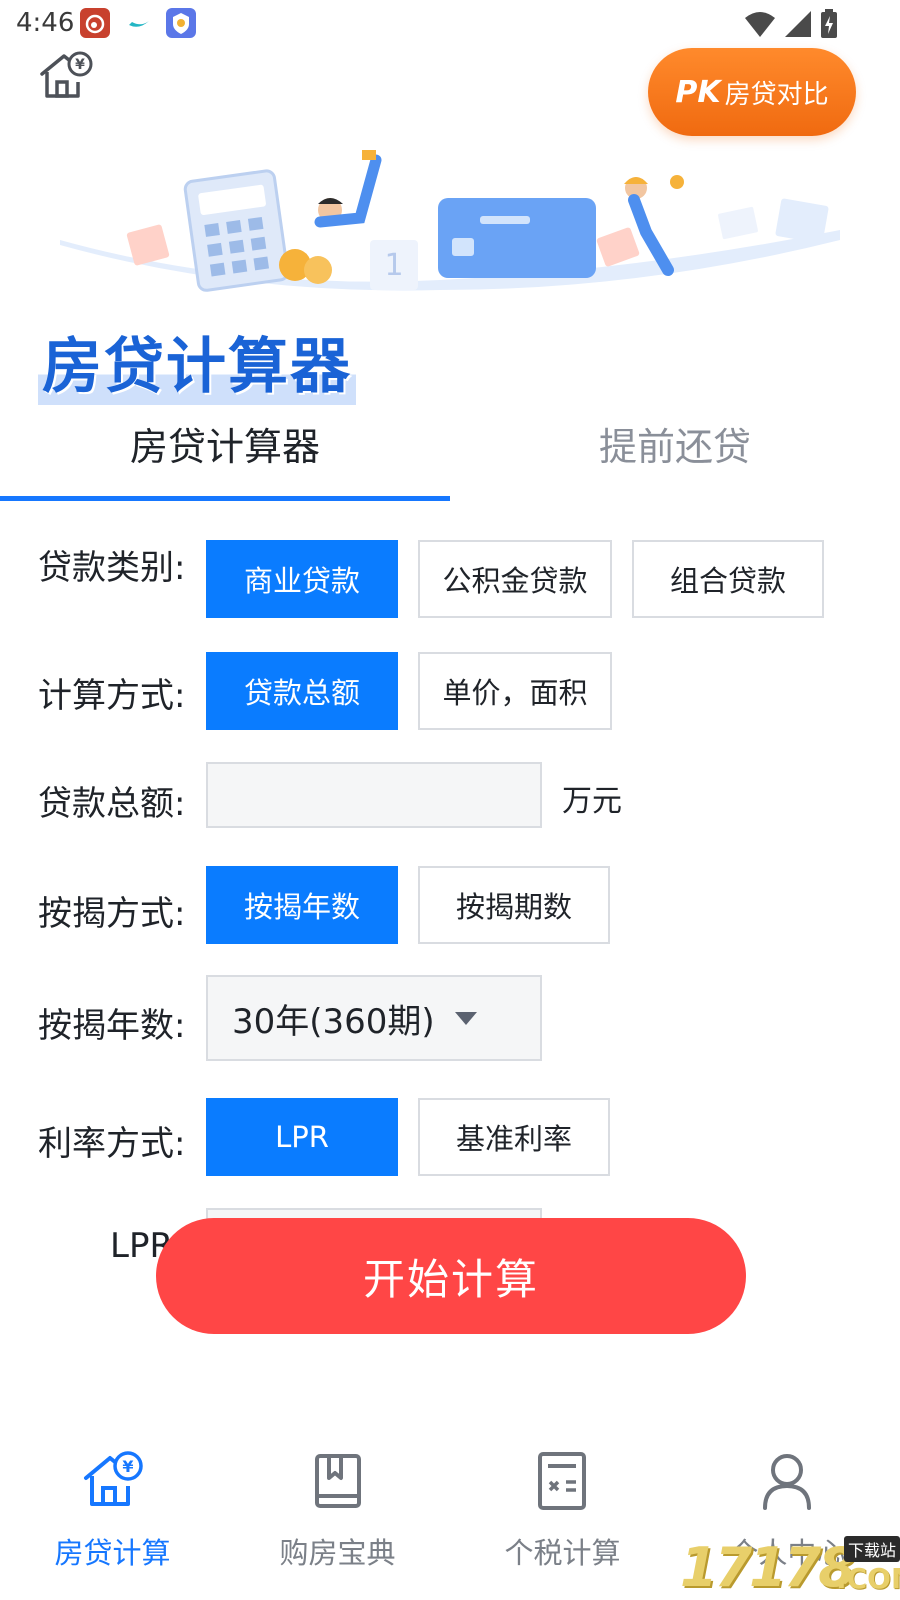 This screenshot has height=1600, width=900. Describe the element at coordinates (302, 691) in the screenshot. I see `calc-method-total-button: 贷款总额` at that location.